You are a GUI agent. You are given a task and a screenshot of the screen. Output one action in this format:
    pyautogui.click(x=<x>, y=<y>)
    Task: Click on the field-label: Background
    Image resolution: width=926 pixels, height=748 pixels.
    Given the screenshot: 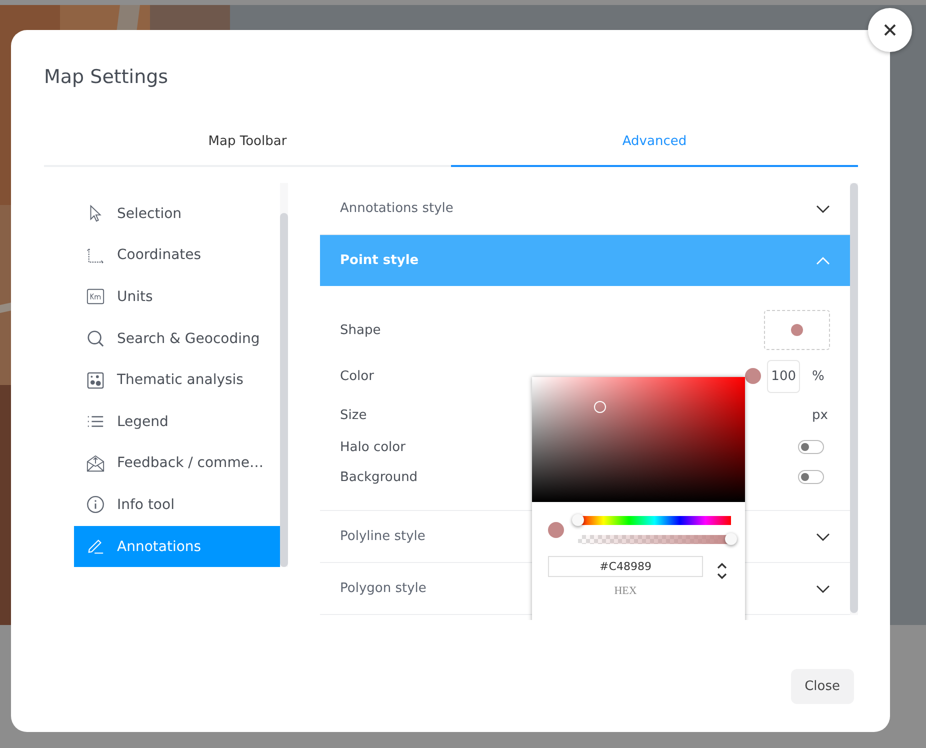 What is the action you would take?
    pyautogui.click(x=379, y=477)
    